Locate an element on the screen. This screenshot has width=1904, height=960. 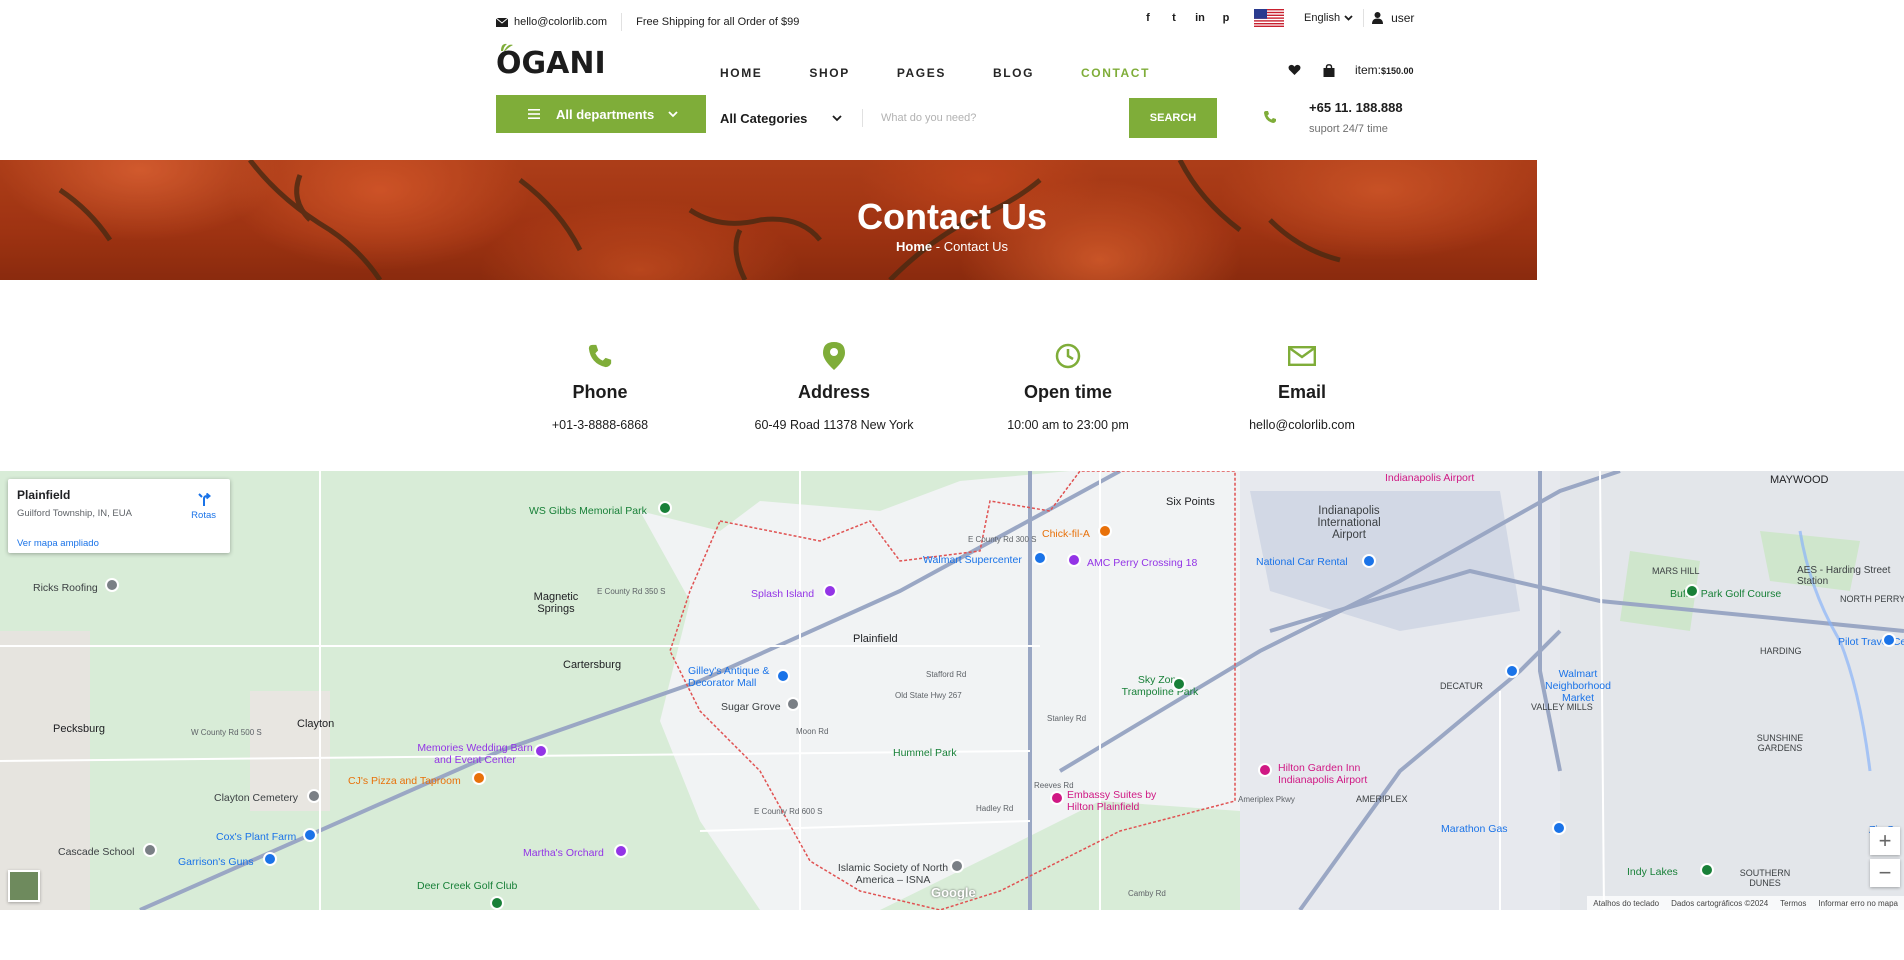
directions-button: Rotas is located at coordinates (203, 506).